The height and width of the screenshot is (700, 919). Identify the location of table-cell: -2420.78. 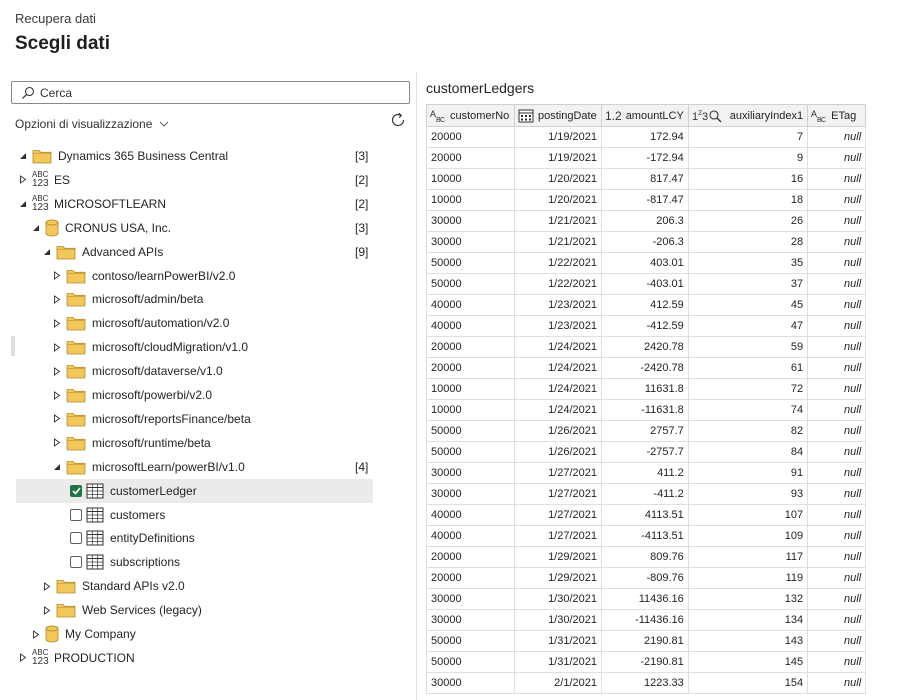
(645, 368).